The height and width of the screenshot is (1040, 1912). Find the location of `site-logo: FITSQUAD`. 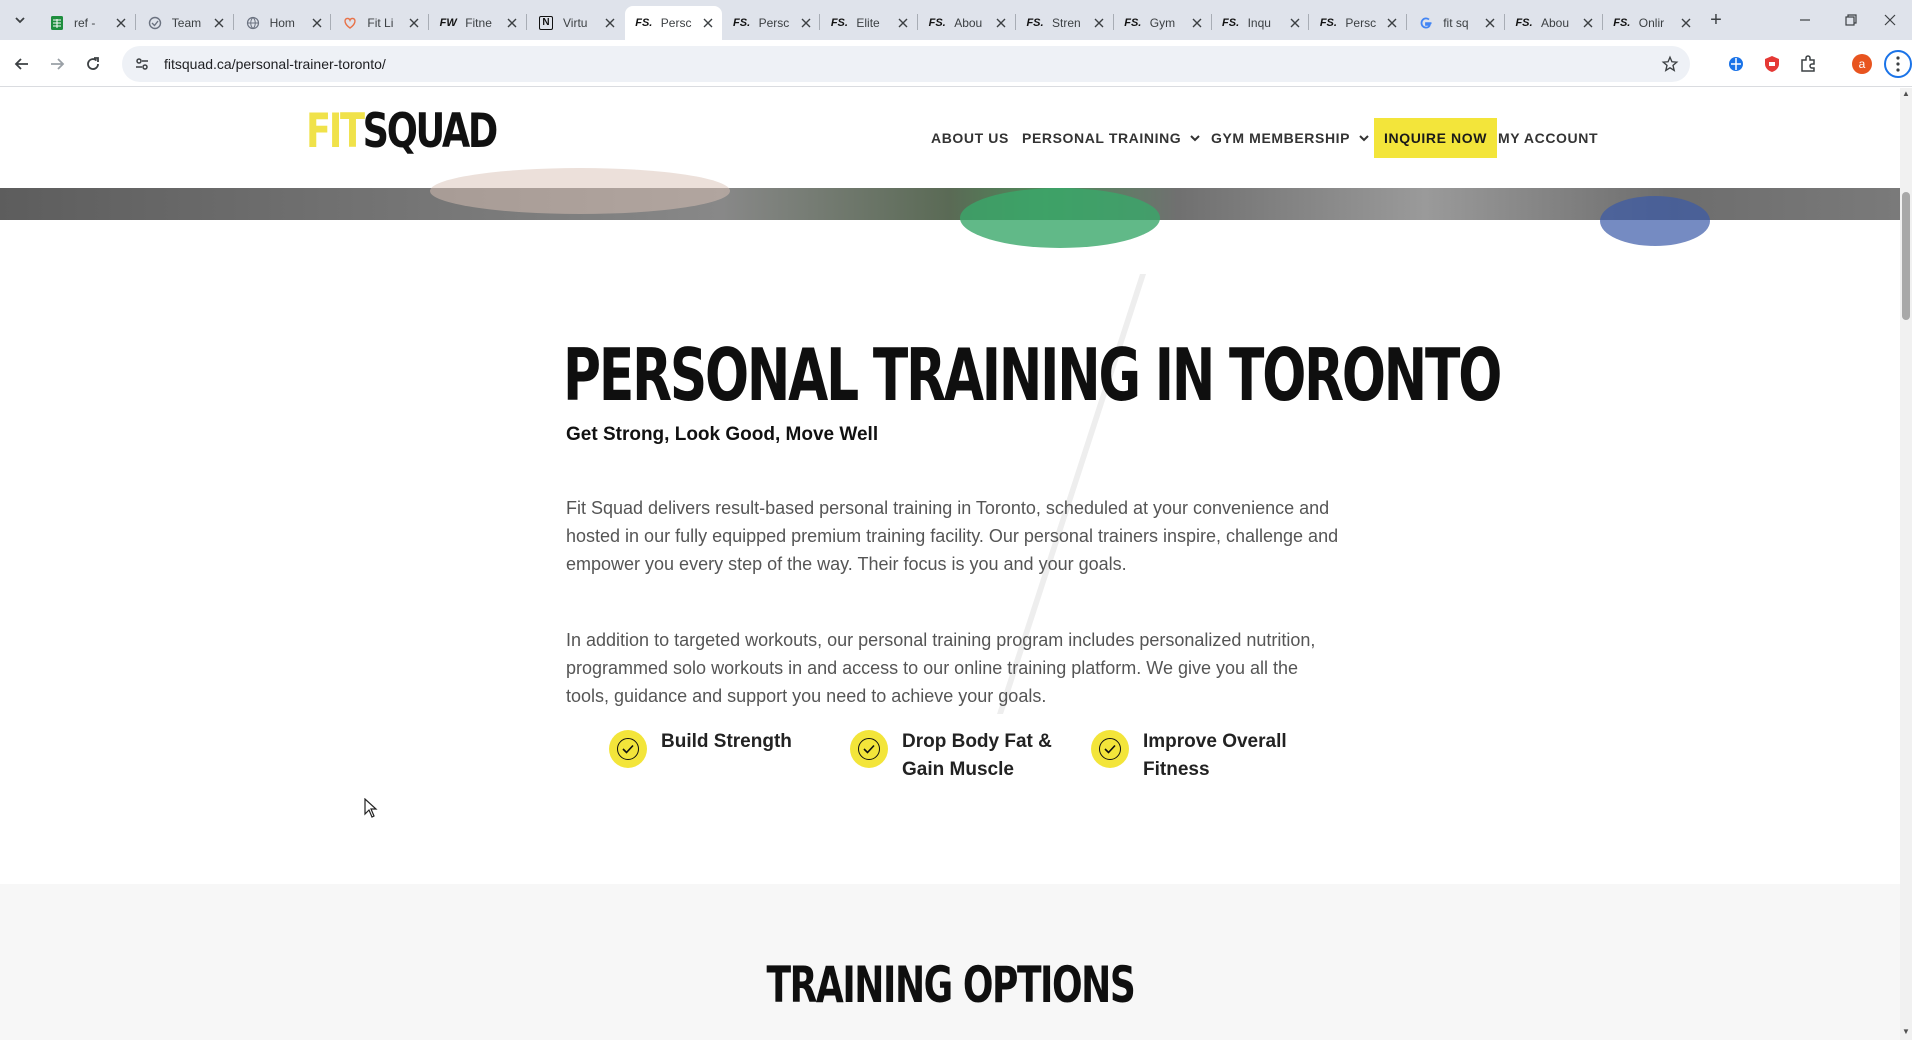

site-logo: FITSQUAD is located at coordinates (402, 132).